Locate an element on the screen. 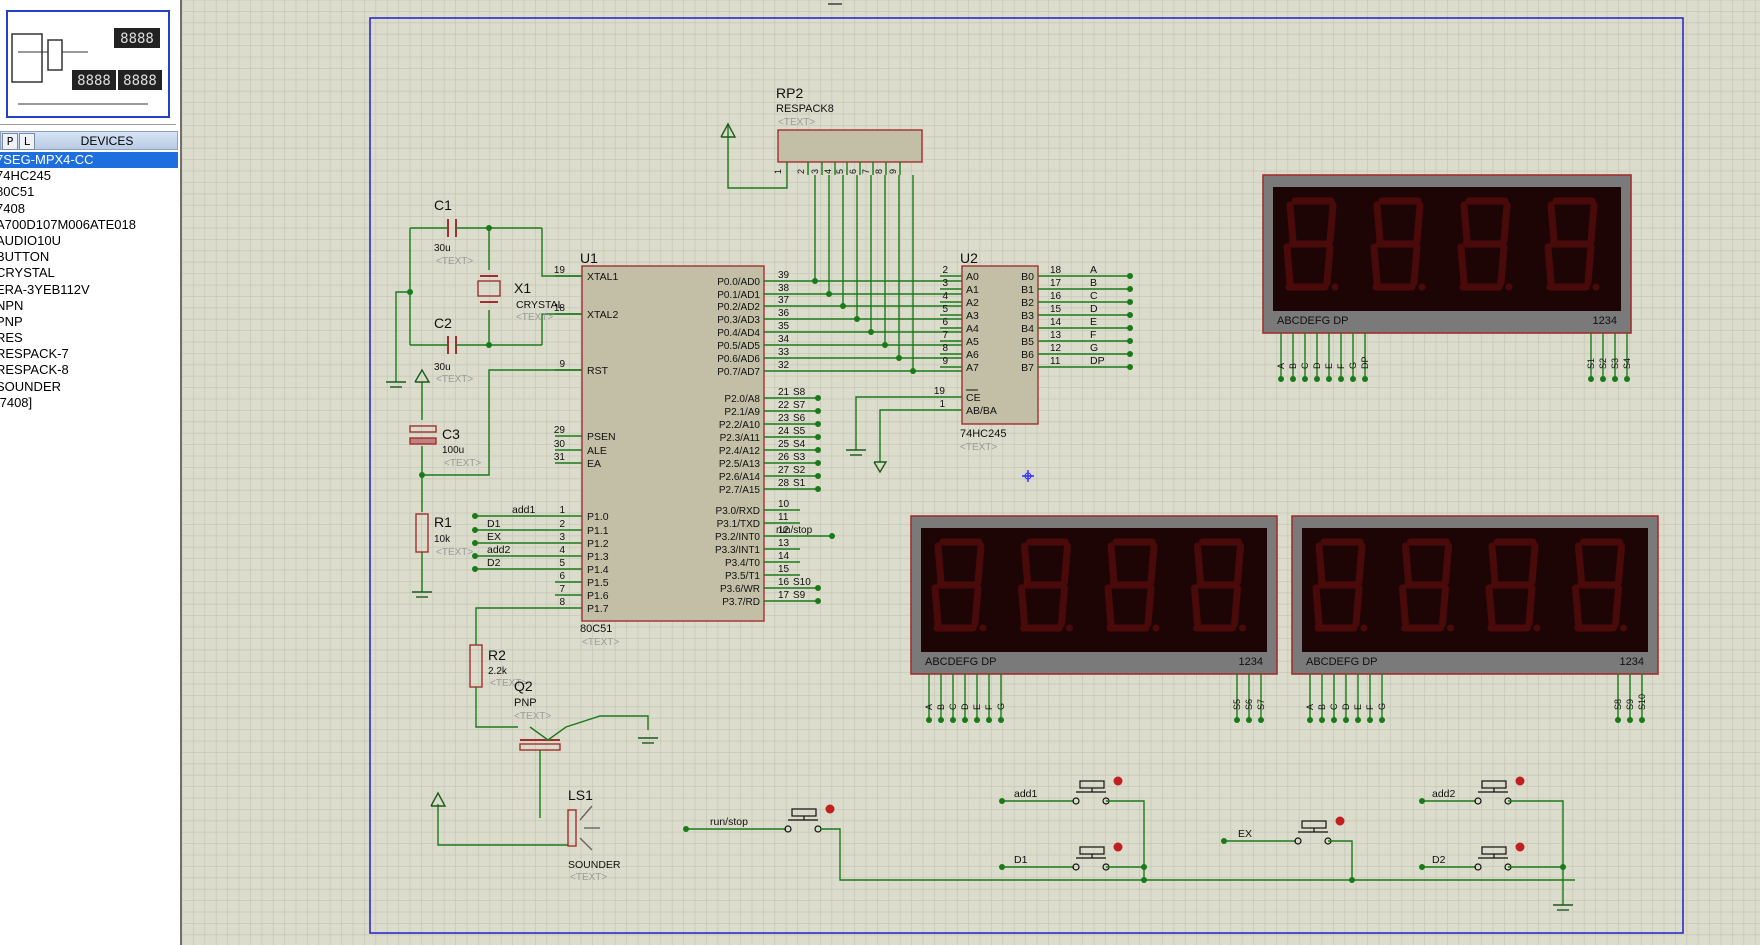 This screenshot has height=945, width=1760. cursor-crosshair is located at coordinates (1028, 476).